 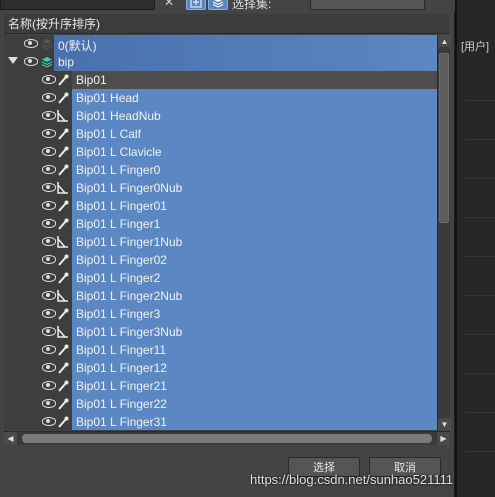 I want to click on tree-row-object: Bip01 L Finger2Nub, so click(x=220, y=296).